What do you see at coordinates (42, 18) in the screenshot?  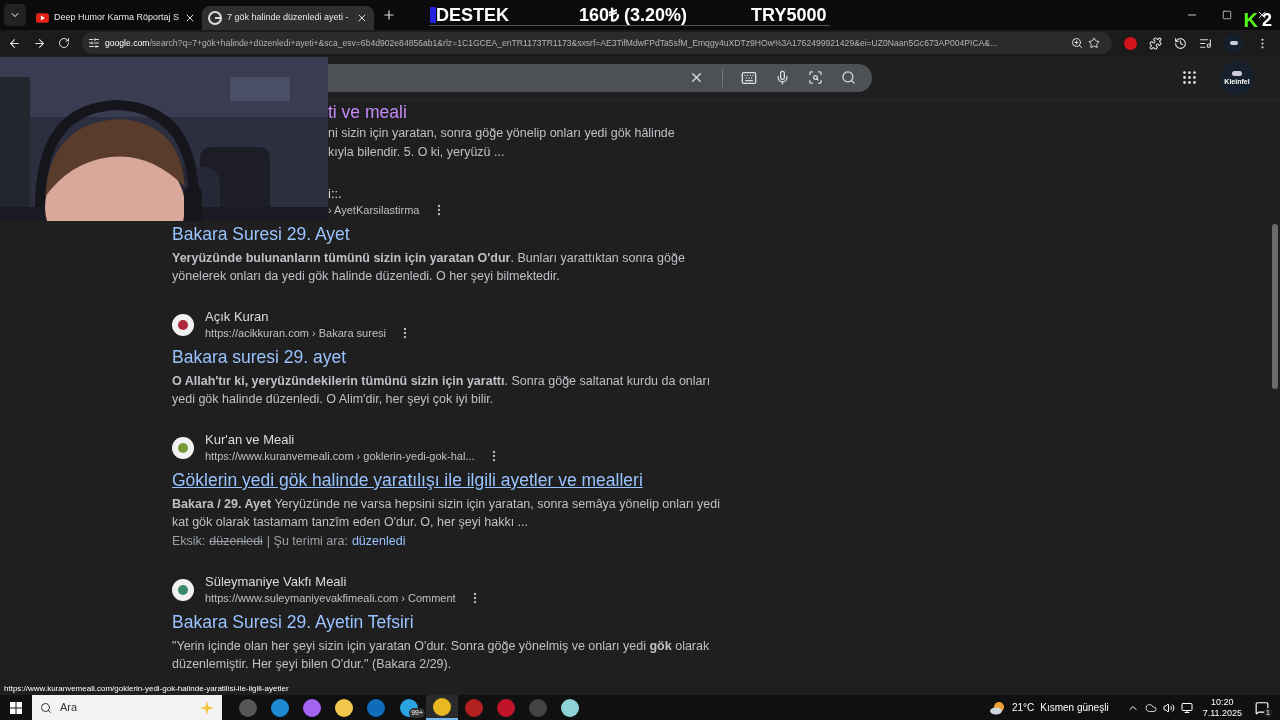 I see `video-icon` at bounding box center [42, 18].